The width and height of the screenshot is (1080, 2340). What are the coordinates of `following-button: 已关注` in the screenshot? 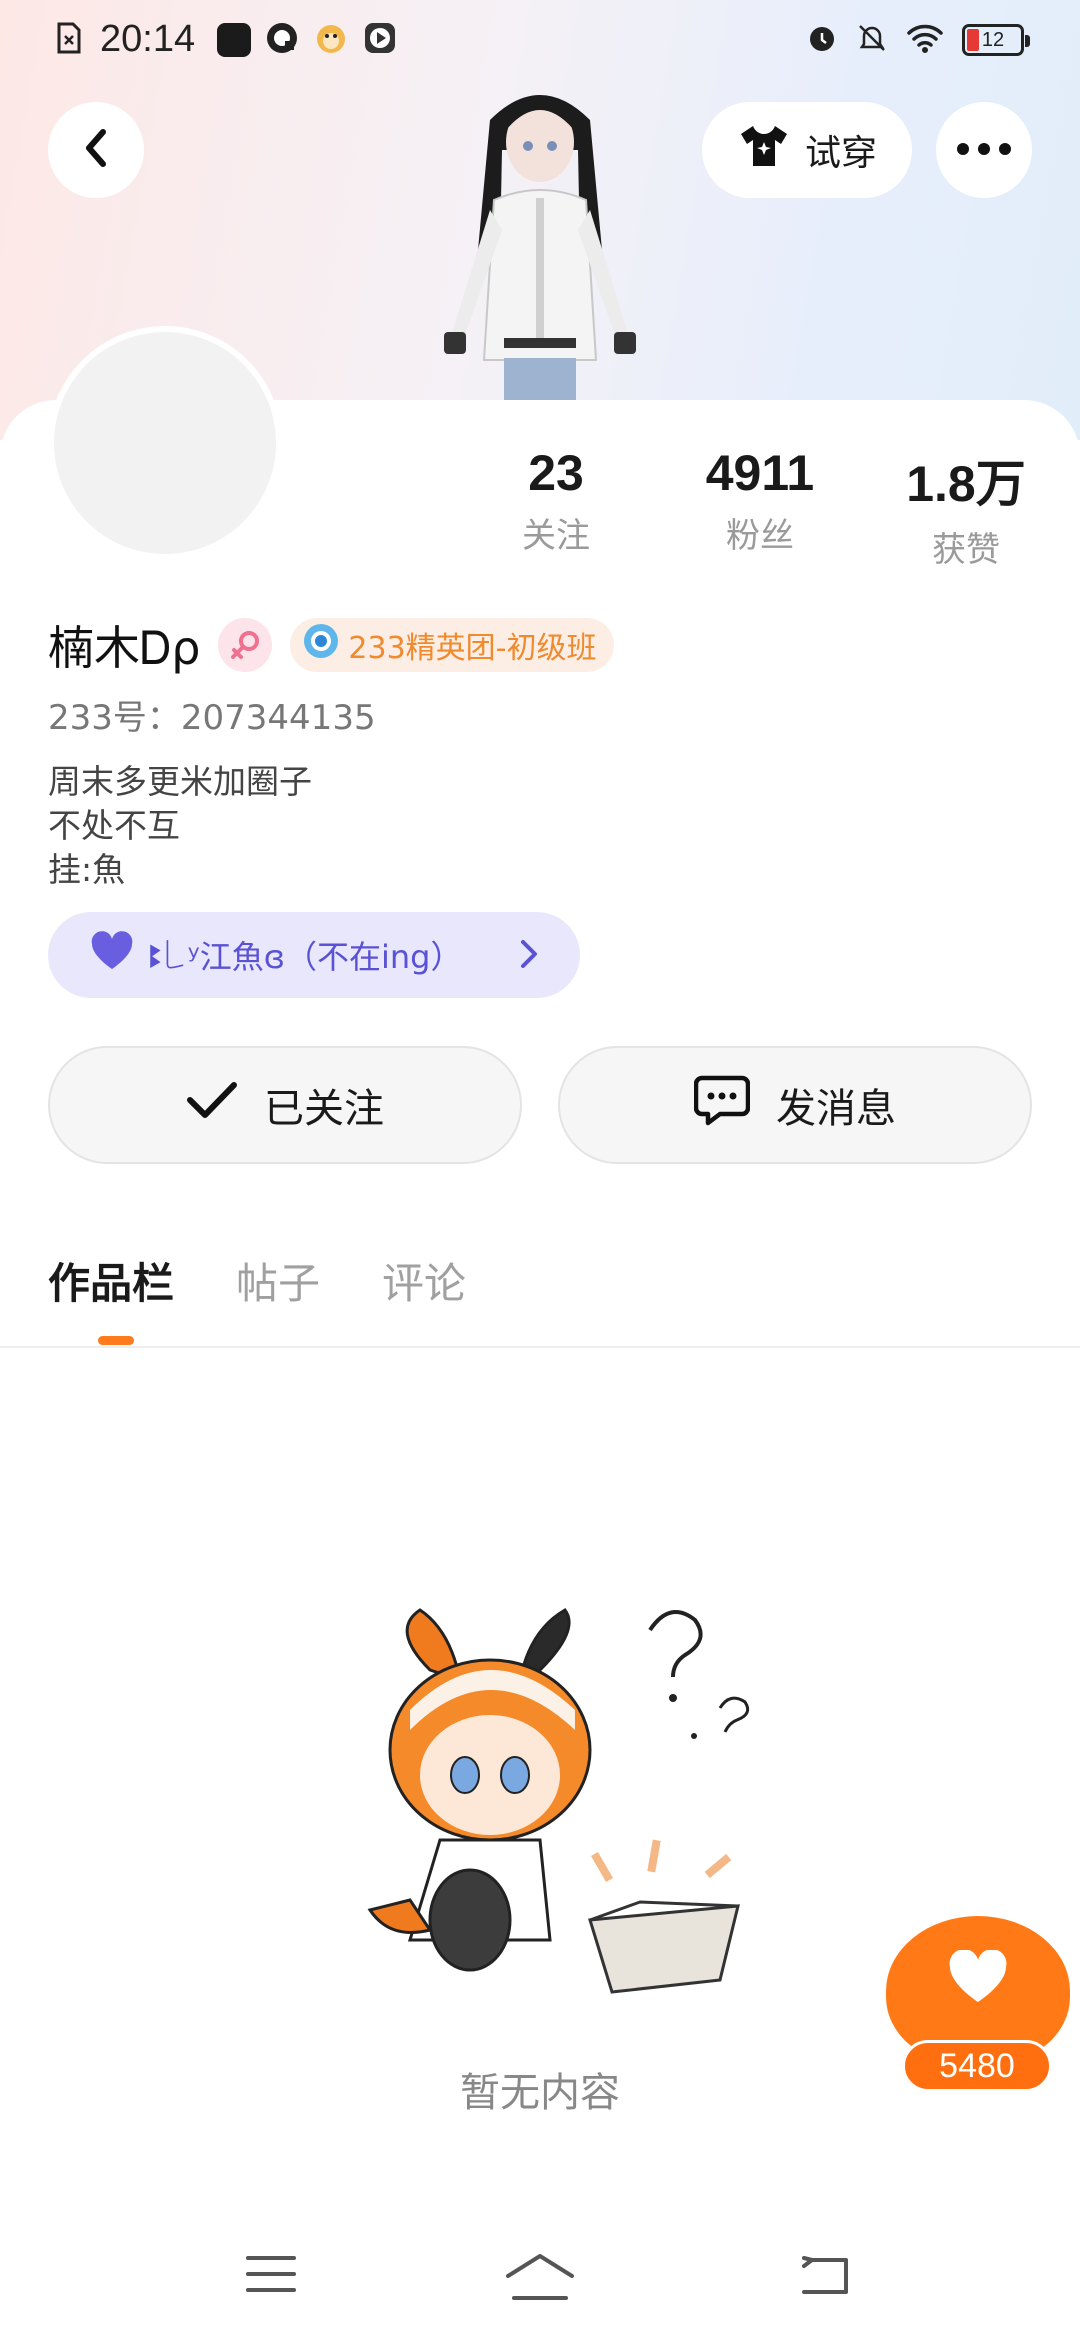 It's located at (285, 1105).